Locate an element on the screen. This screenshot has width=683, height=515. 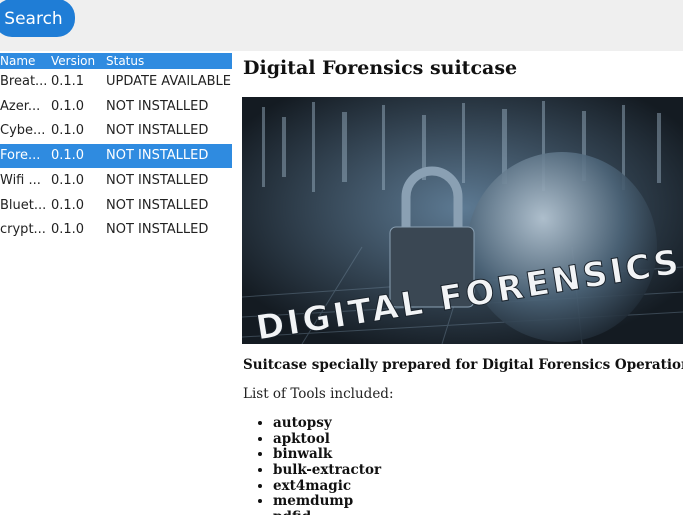
table-row: Fore... 0.1.0 NOT INSTALLED is located at coordinates (116, 156).